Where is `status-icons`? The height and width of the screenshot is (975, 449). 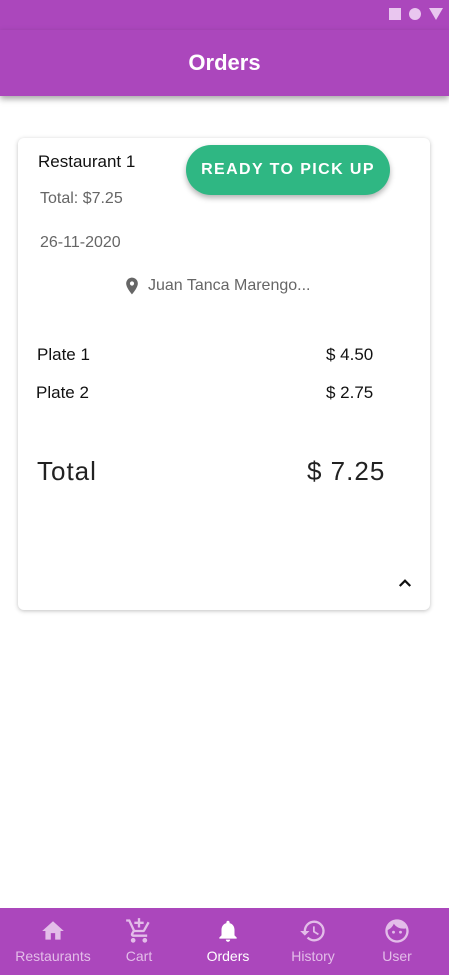 status-icons is located at coordinates (416, 14).